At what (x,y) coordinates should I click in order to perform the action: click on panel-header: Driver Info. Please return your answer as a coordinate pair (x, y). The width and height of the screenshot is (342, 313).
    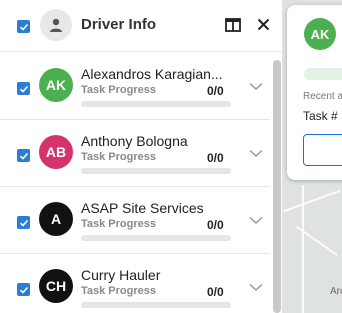
    Looking at the image, I should click on (141, 26).